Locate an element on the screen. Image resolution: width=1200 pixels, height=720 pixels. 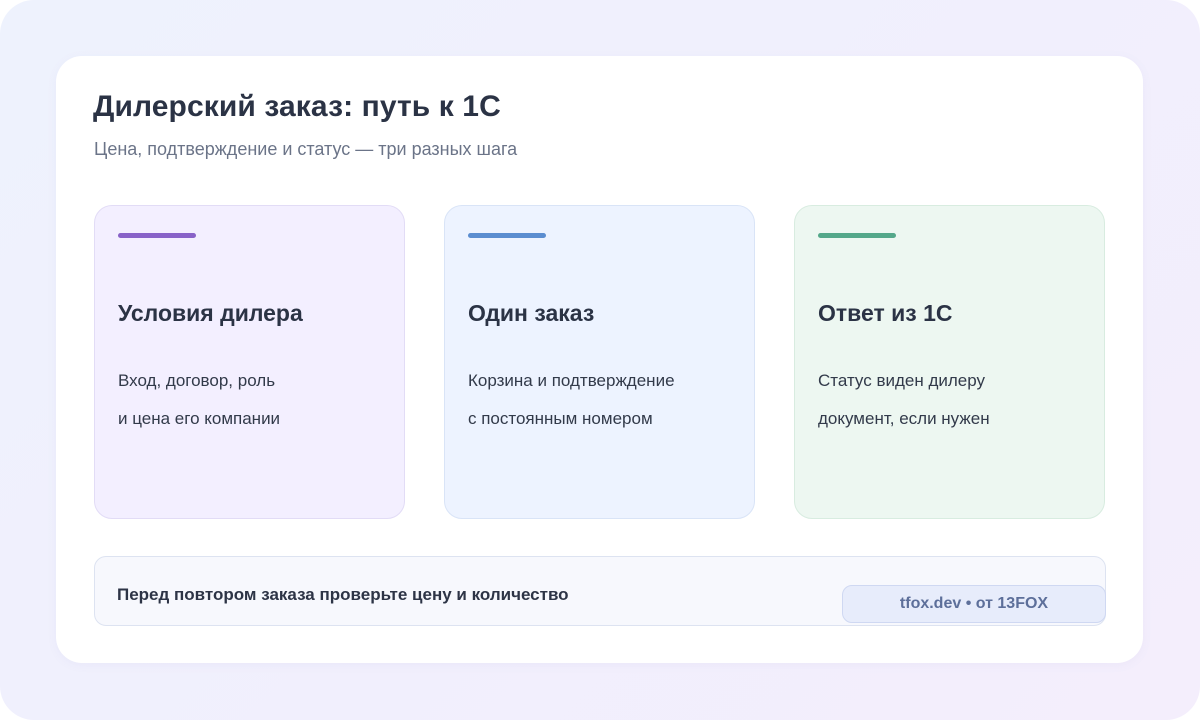
step-text-line: Статус виден дилеру is located at coordinates (902, 380).